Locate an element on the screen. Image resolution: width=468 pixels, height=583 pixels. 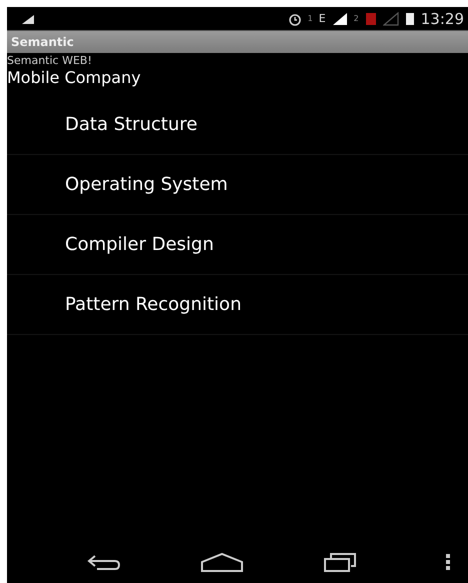
recent-apps-icon is located at coordinates (340, 562).